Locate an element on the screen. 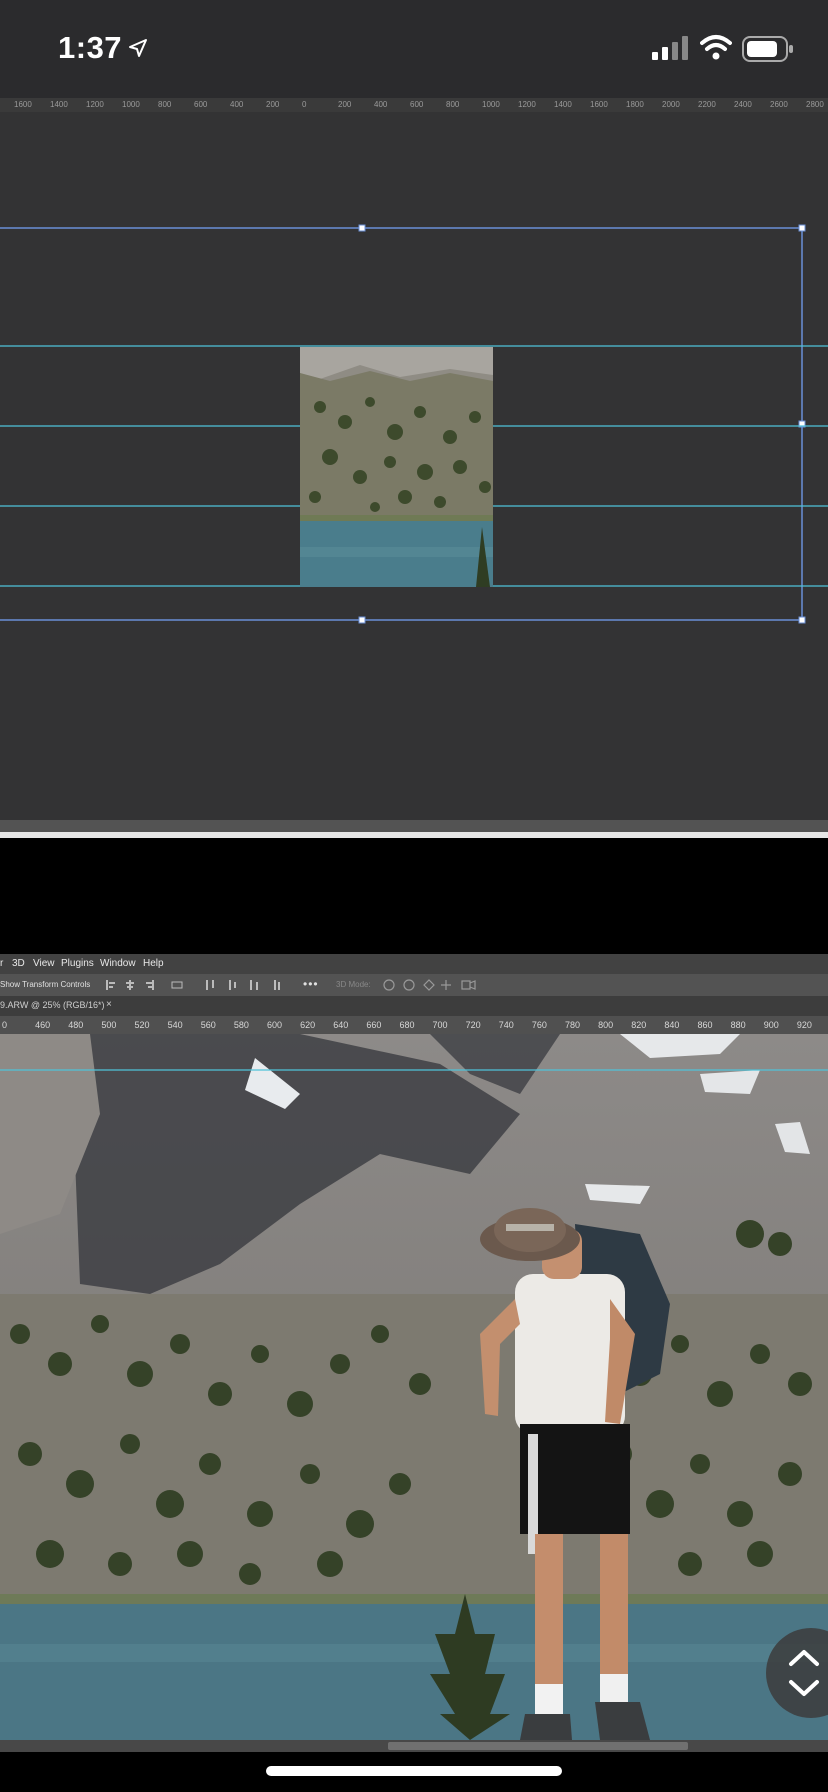 This screenshot has width=828, height=1792. ruler-tick-label: 2000 is located at coordinates (671, 104).